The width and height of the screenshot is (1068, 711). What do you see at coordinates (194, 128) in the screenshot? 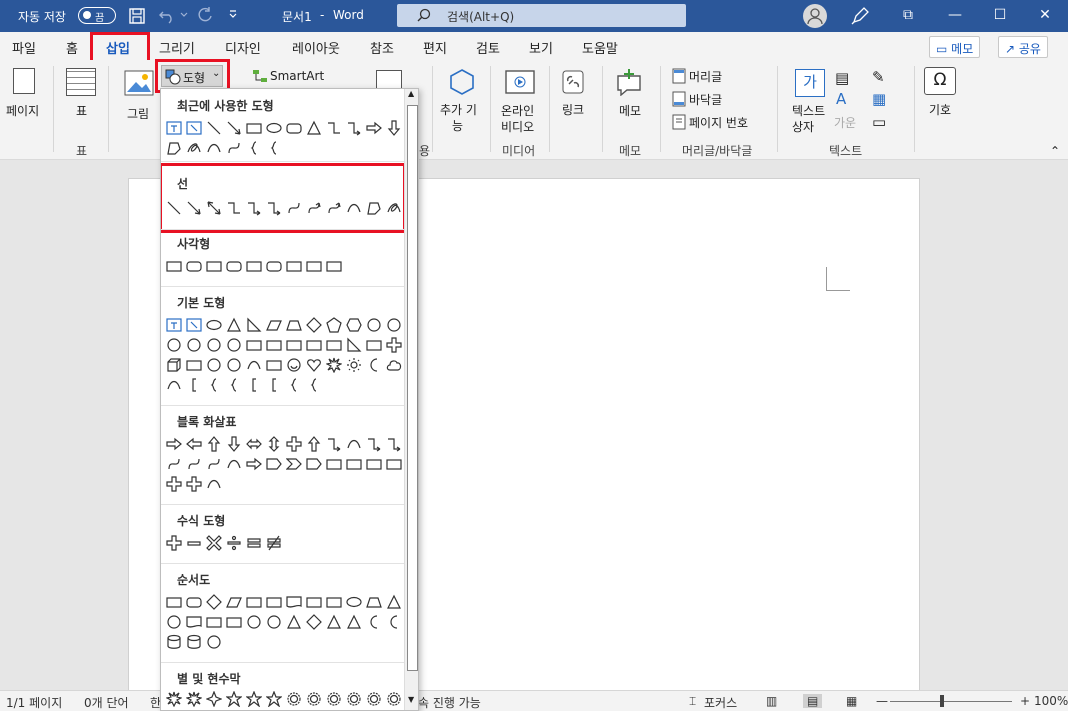
I see `vtextbox-shape-icon` at bounding box center [194, 128].